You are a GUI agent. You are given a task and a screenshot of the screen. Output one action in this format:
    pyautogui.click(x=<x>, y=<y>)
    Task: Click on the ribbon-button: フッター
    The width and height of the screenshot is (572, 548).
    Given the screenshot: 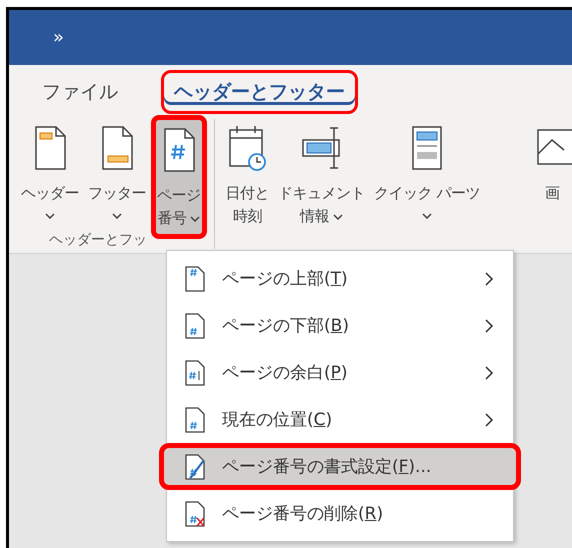 What is the action you would take?
    pyautogui.click(x=117, y=170)
    